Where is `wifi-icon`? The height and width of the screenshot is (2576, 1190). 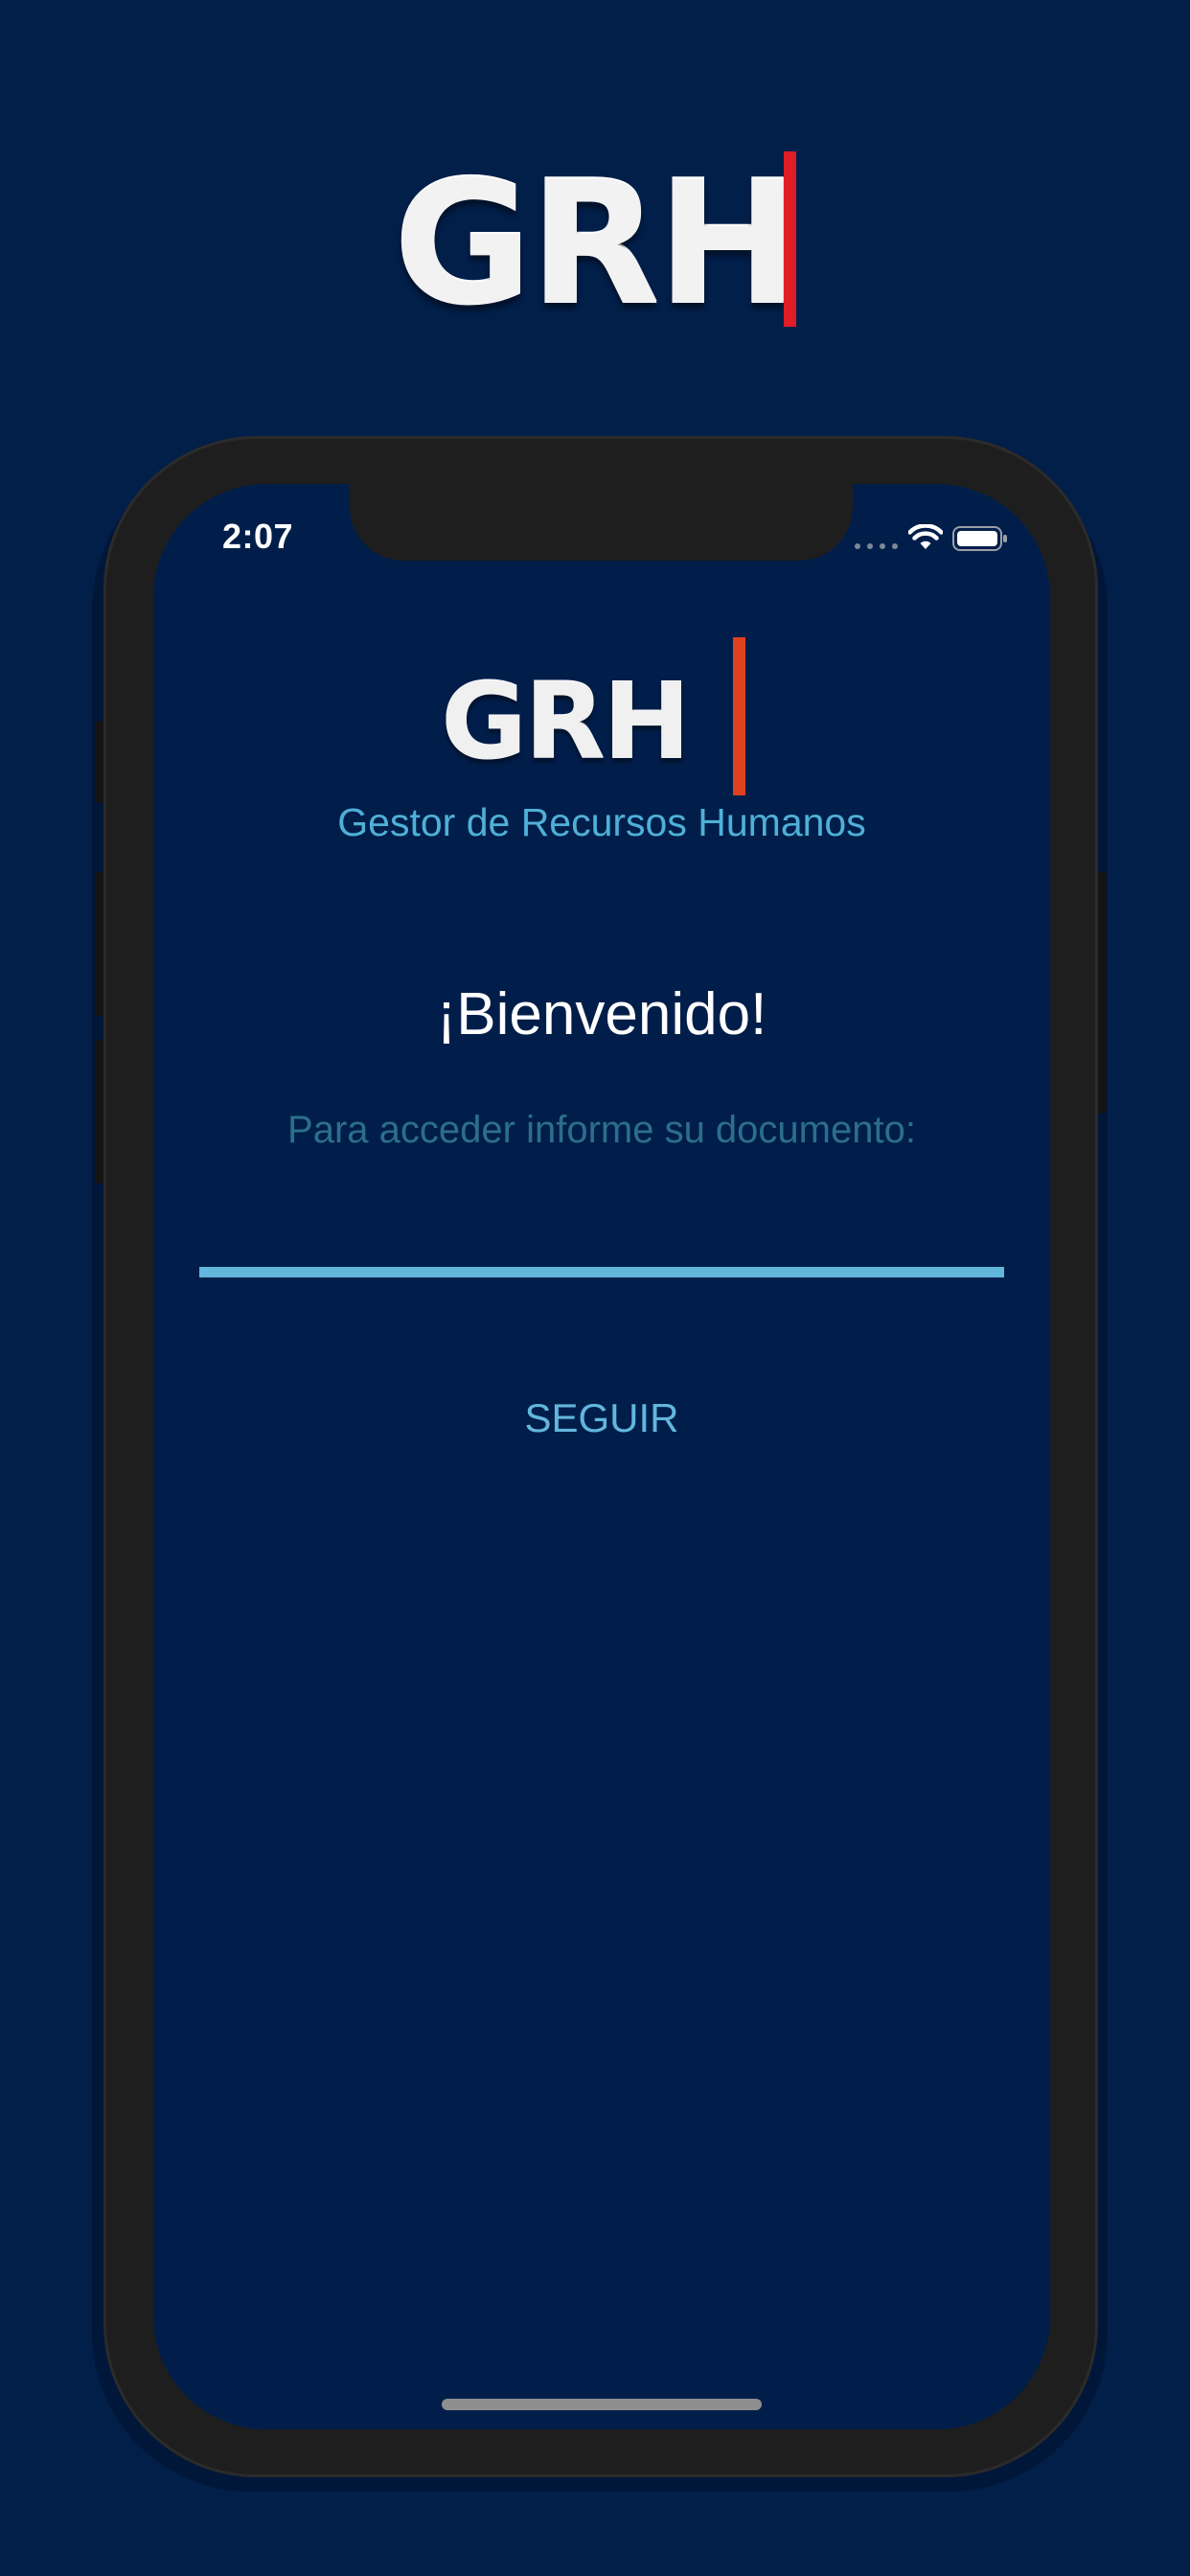 wifi-icon is located at coordinates (926, 536).